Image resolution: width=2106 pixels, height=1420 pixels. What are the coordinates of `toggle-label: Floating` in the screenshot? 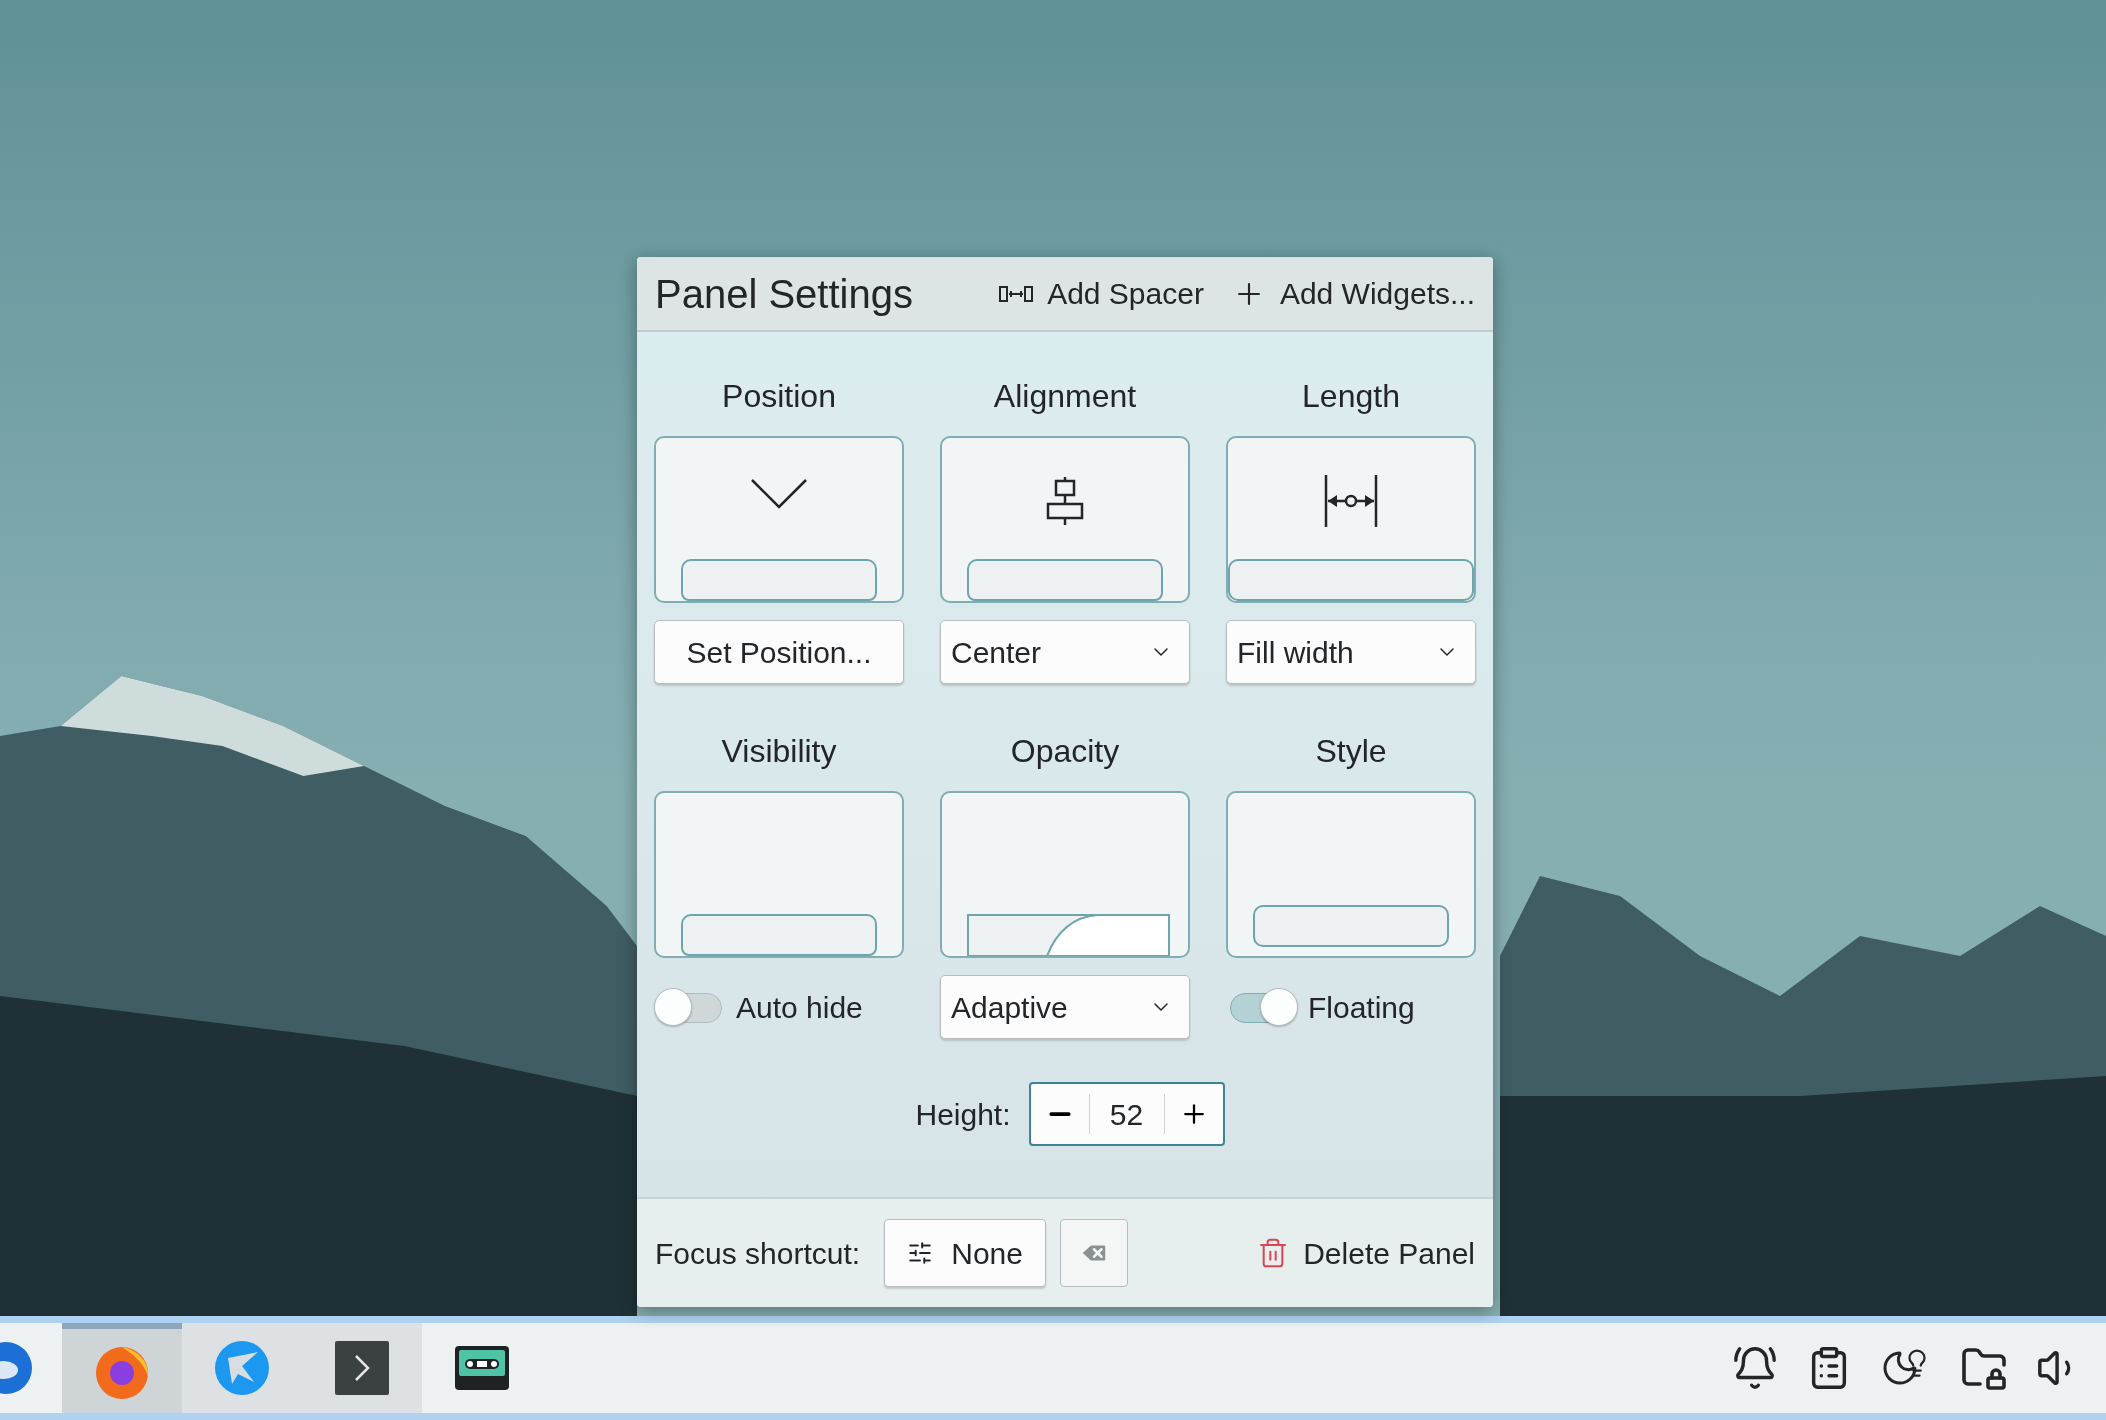 It's located at (1361, 1007).